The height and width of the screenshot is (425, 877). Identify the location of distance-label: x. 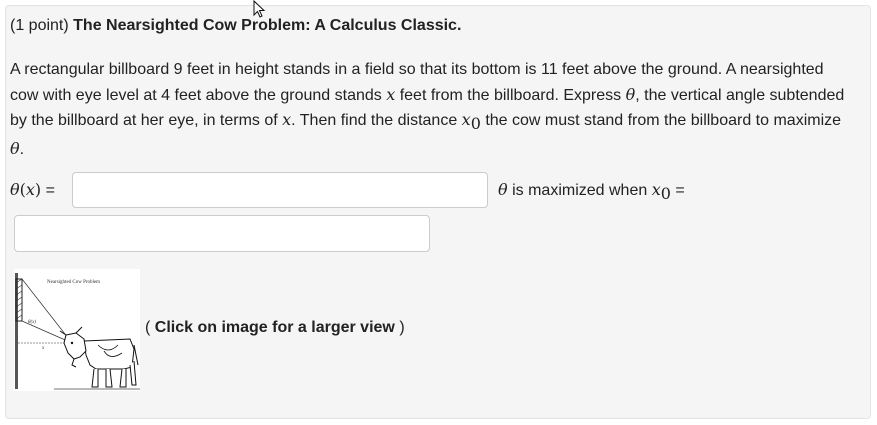
(43, 348).